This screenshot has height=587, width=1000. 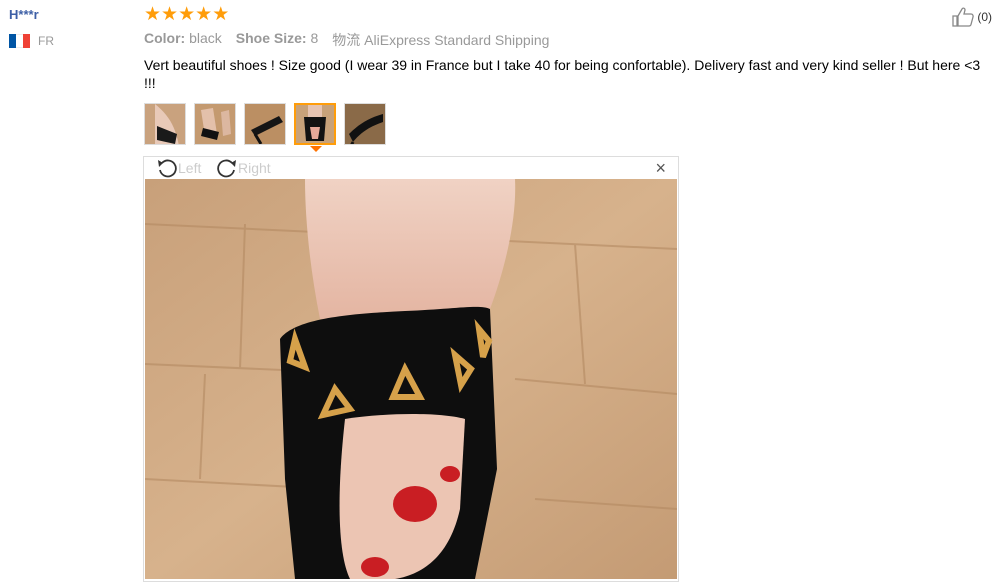 I want to click on helpful-button: (0), so click(x=971, y=17).